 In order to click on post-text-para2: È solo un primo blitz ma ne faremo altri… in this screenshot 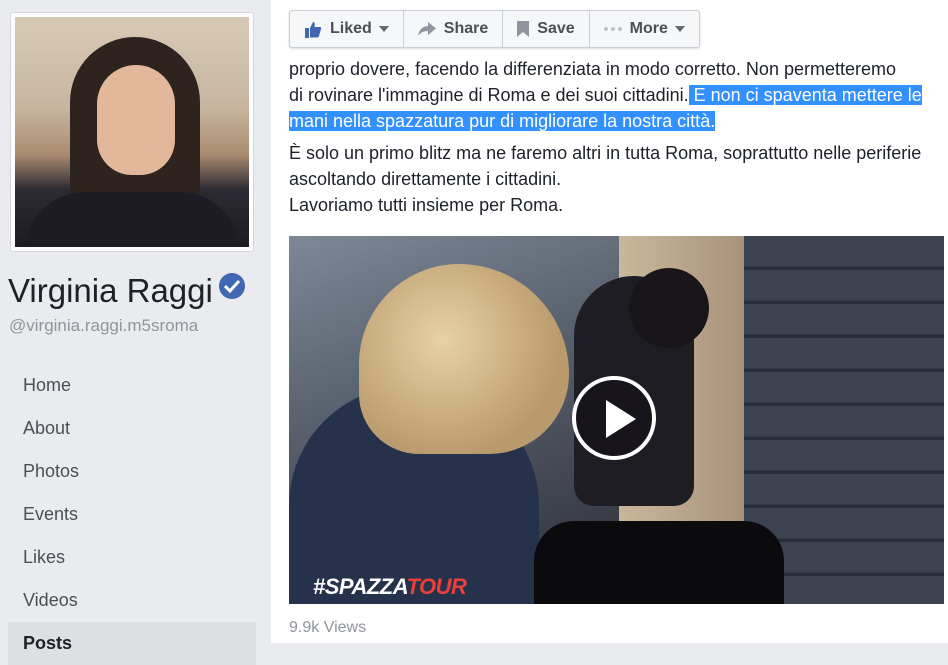, I will do `click(605, 166)`.